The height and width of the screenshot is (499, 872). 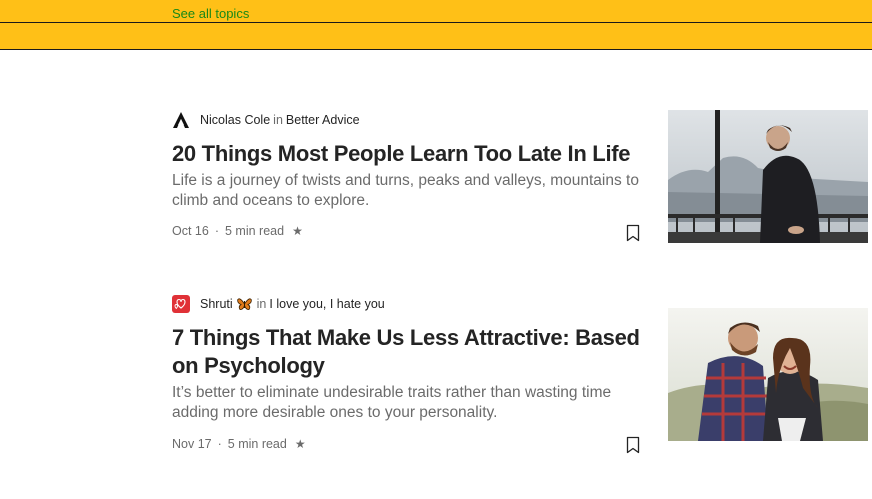 What do you see at coordinates (192, 444) in the screenshot?
I see `article-date: Nov 17` at bounding box center [192, 444].